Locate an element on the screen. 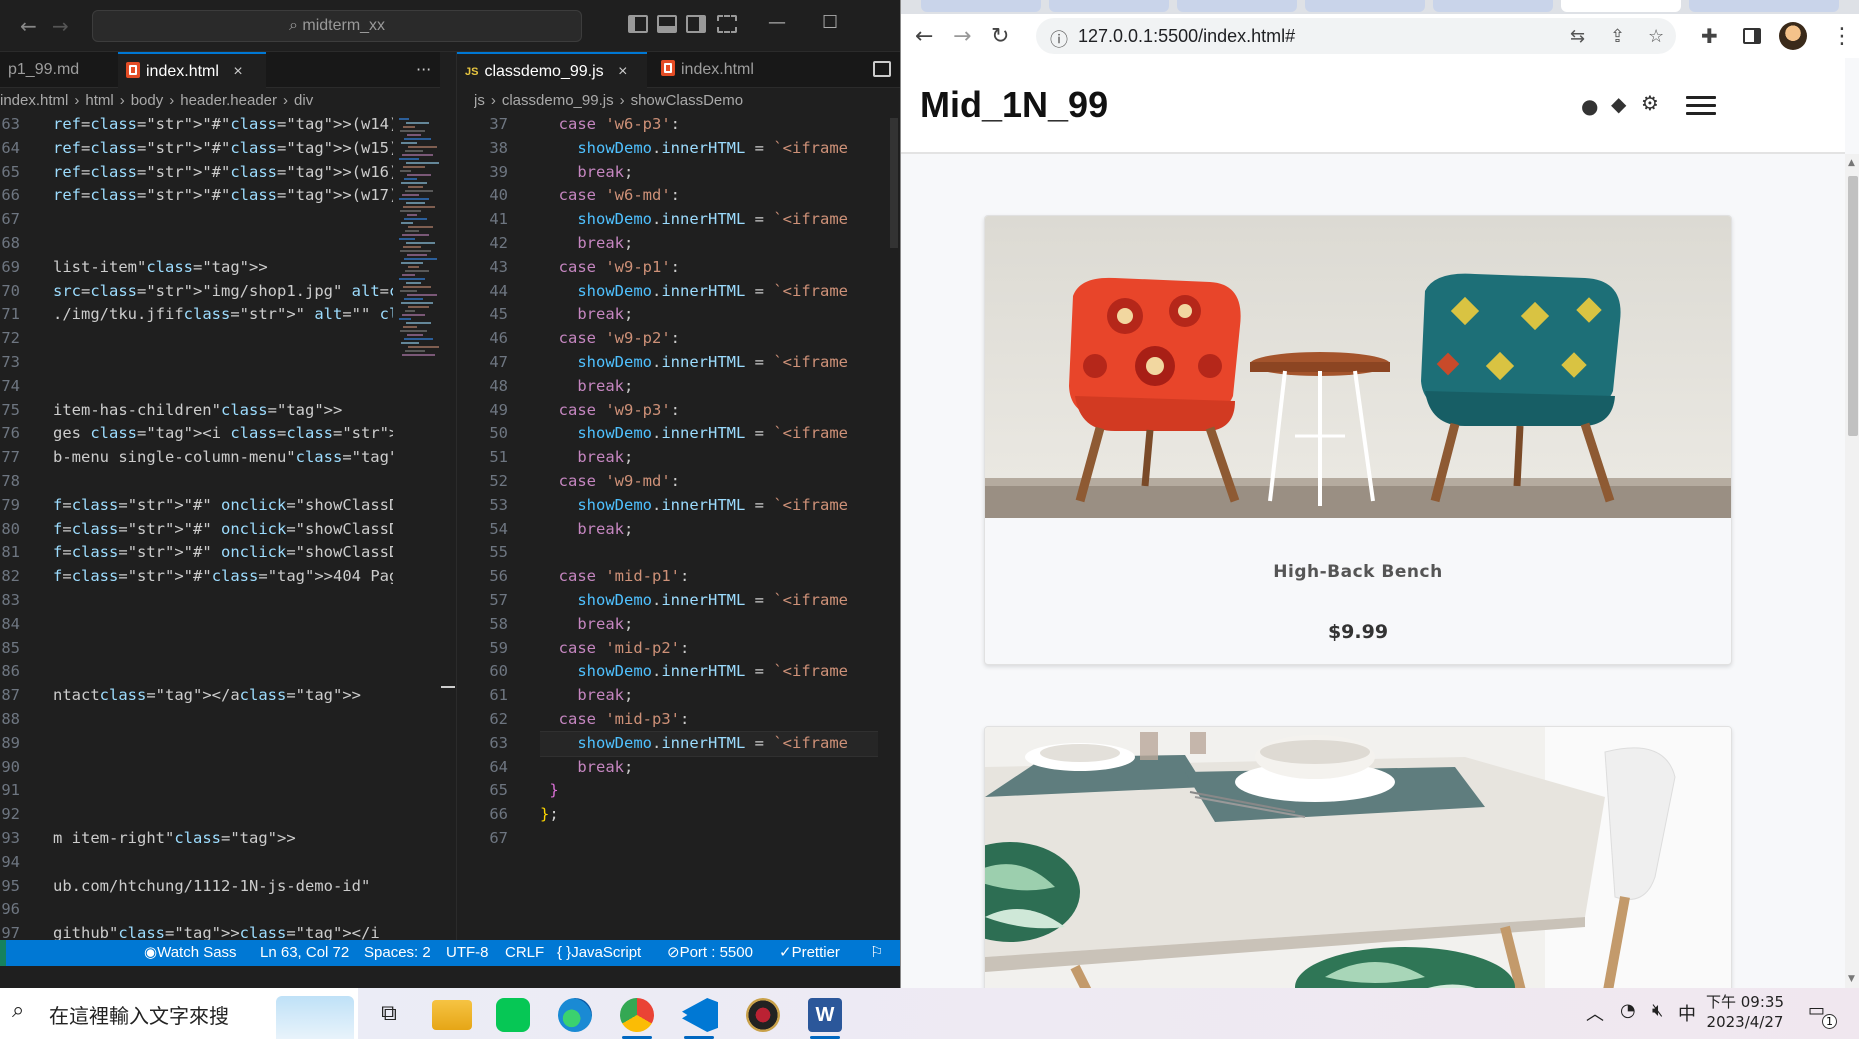 This screenshot has height=1039, width=1859. chrome-menu-icon: ⋮ is located at coordinates (1842, 36).